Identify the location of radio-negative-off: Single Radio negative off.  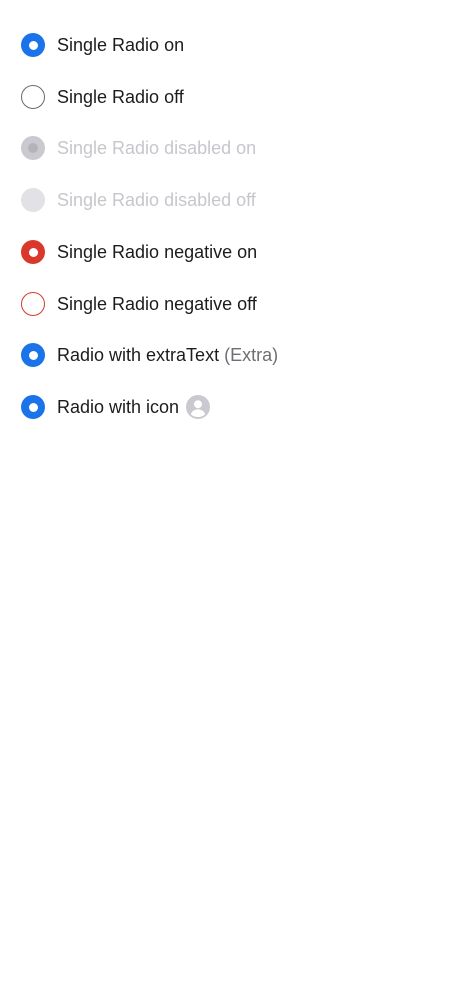
(139, 304).